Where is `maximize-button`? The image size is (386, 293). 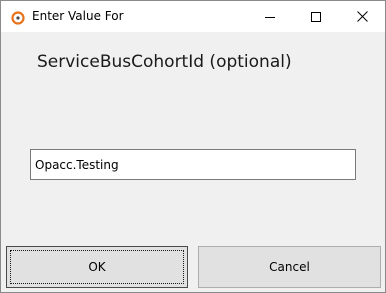 maximize-button is located at coordinates (316, 16).